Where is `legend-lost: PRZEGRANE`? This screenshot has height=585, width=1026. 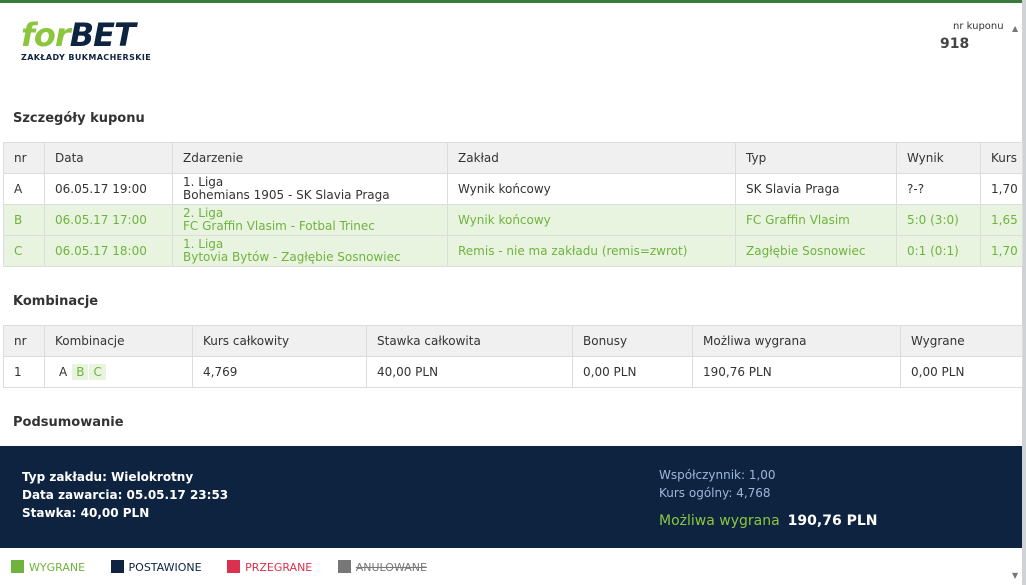
legend-lost: PRZEGRANE is located at coordinates (269, 567).